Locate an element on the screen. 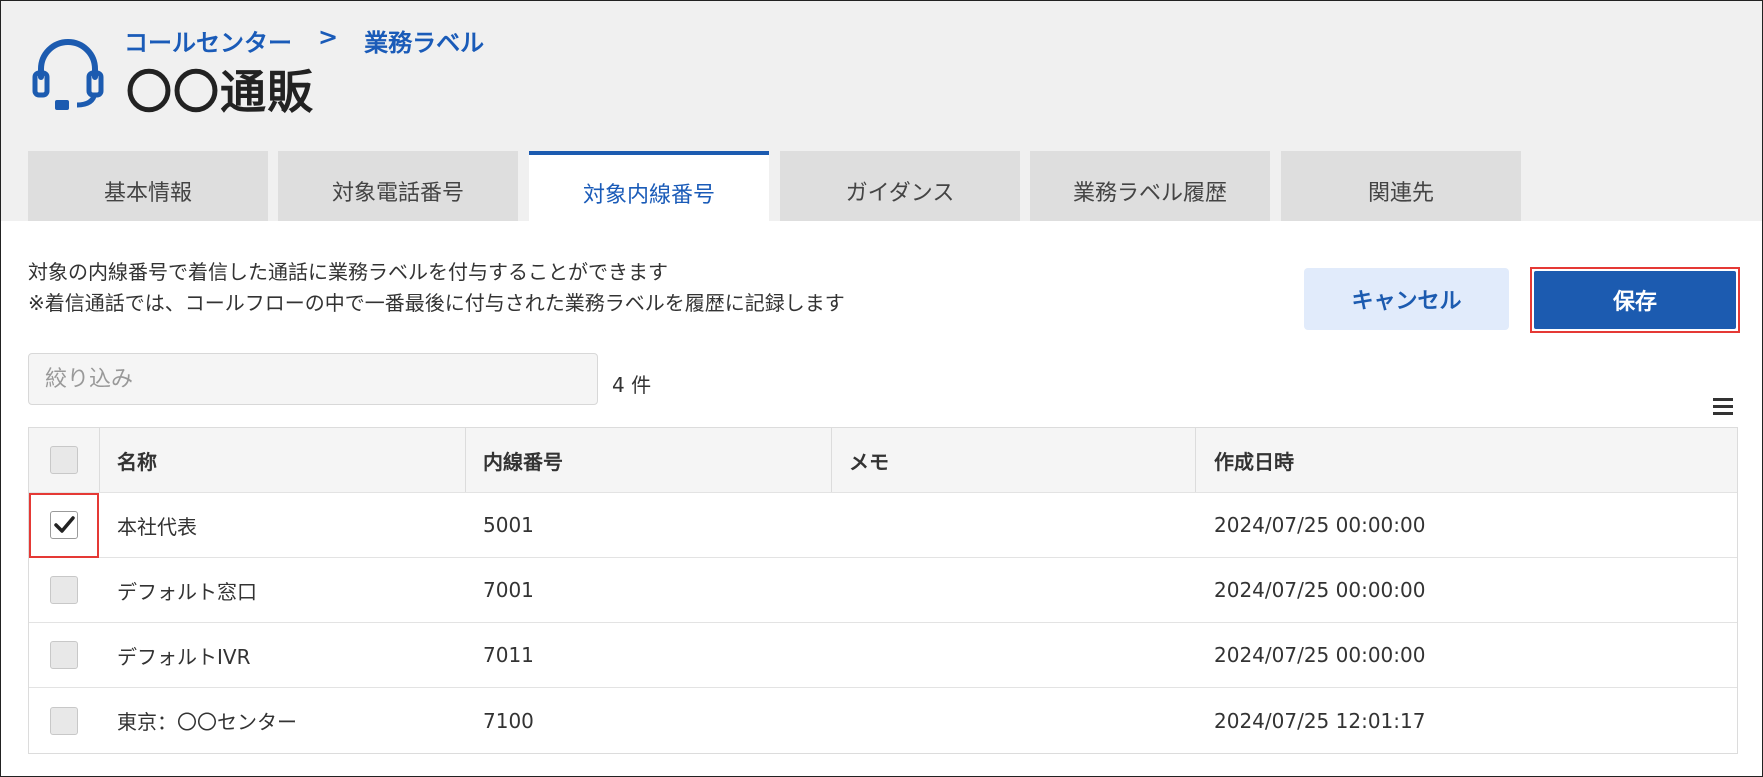 The width and height of the screenshot is (1763, 777). column-header-name: 名称 is located at coordinates (137, 460).